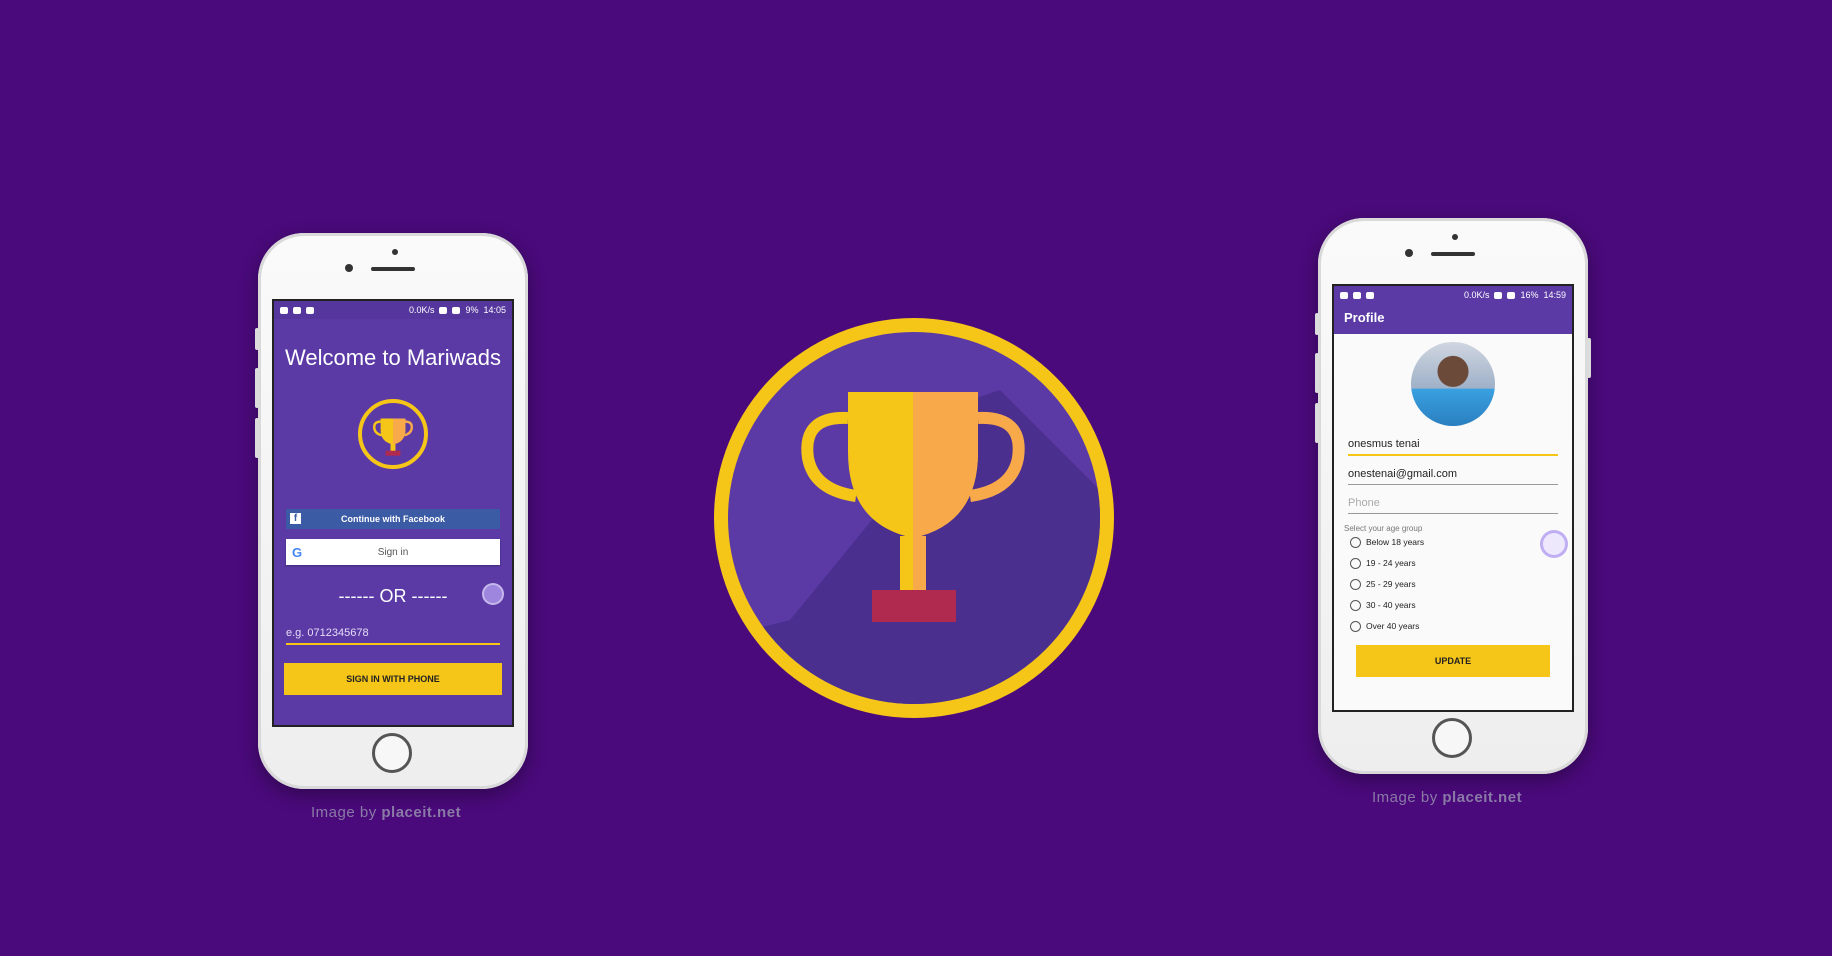 Image resolution: width=1832 pixels, height=956 pixels. Describe the element at coordinates (1453, 473) in the screenshot. I see `email-field: onestenai@gmail.com` at that location.